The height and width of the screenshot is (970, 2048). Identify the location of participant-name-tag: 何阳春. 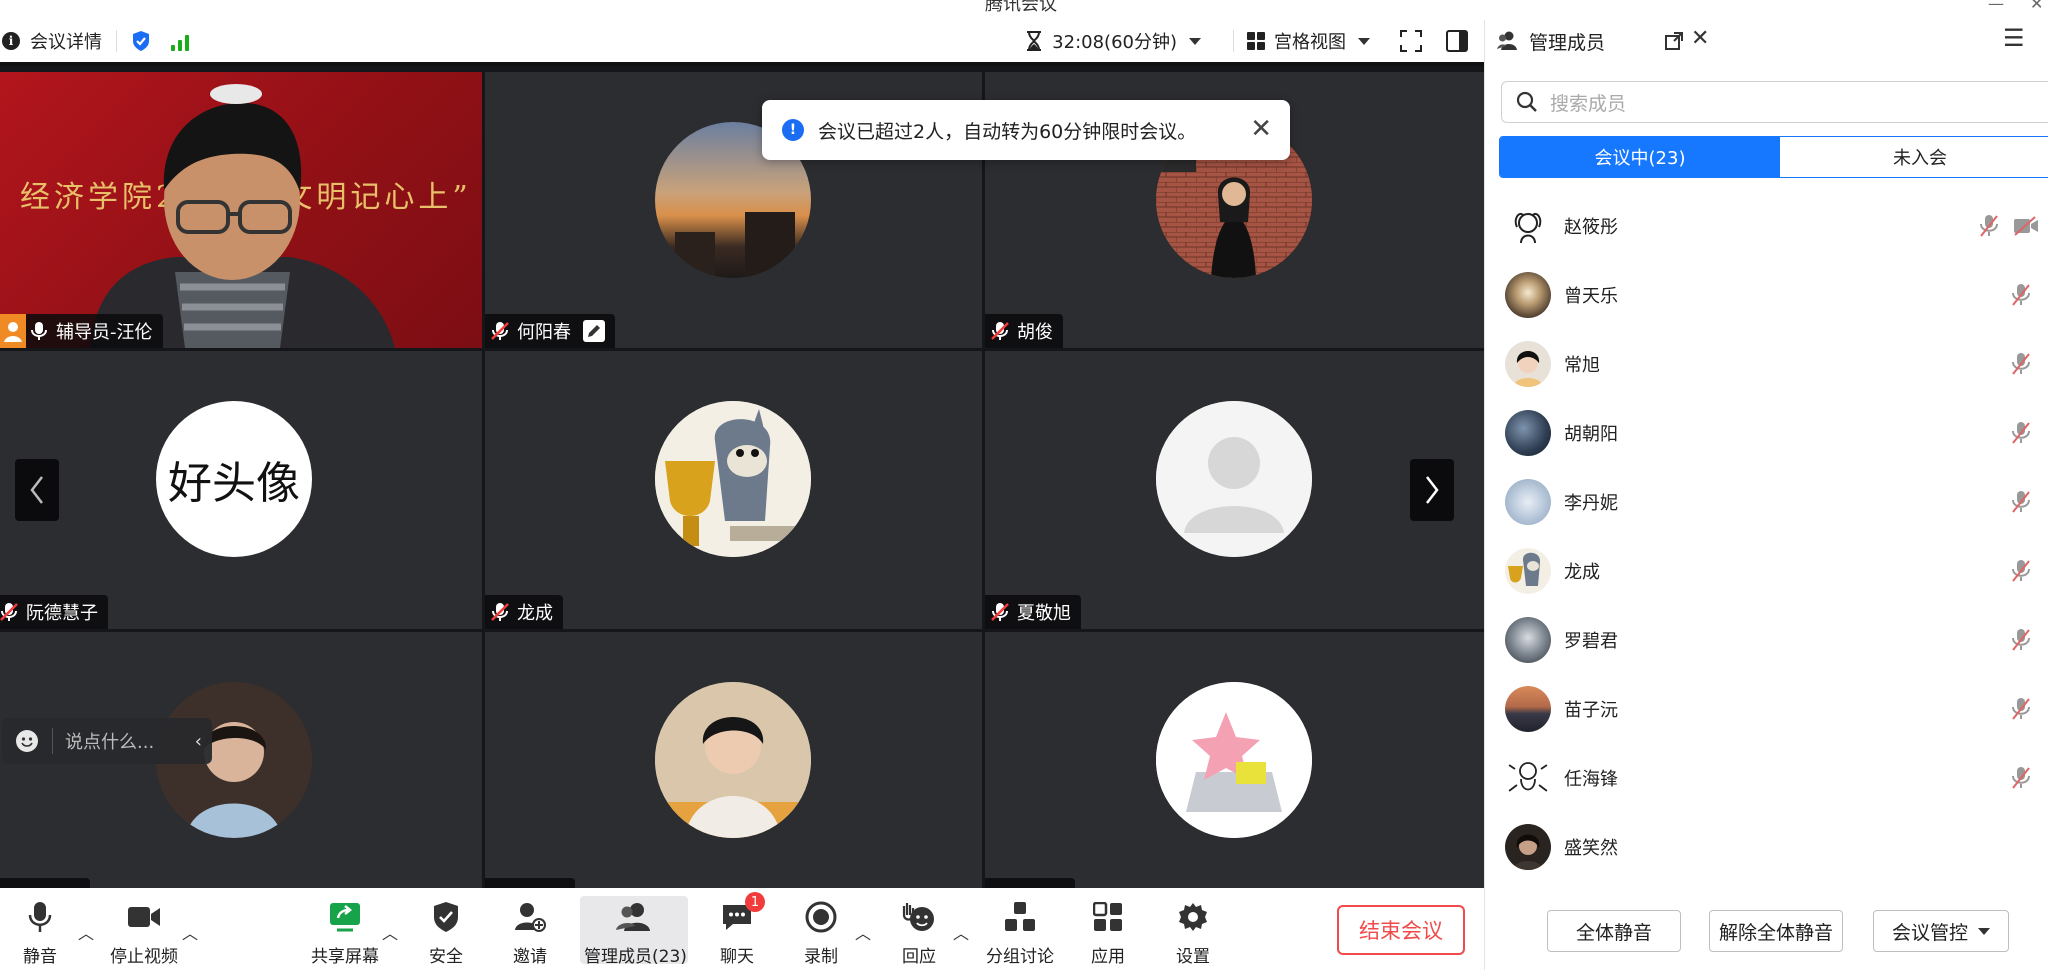
(550, 331).